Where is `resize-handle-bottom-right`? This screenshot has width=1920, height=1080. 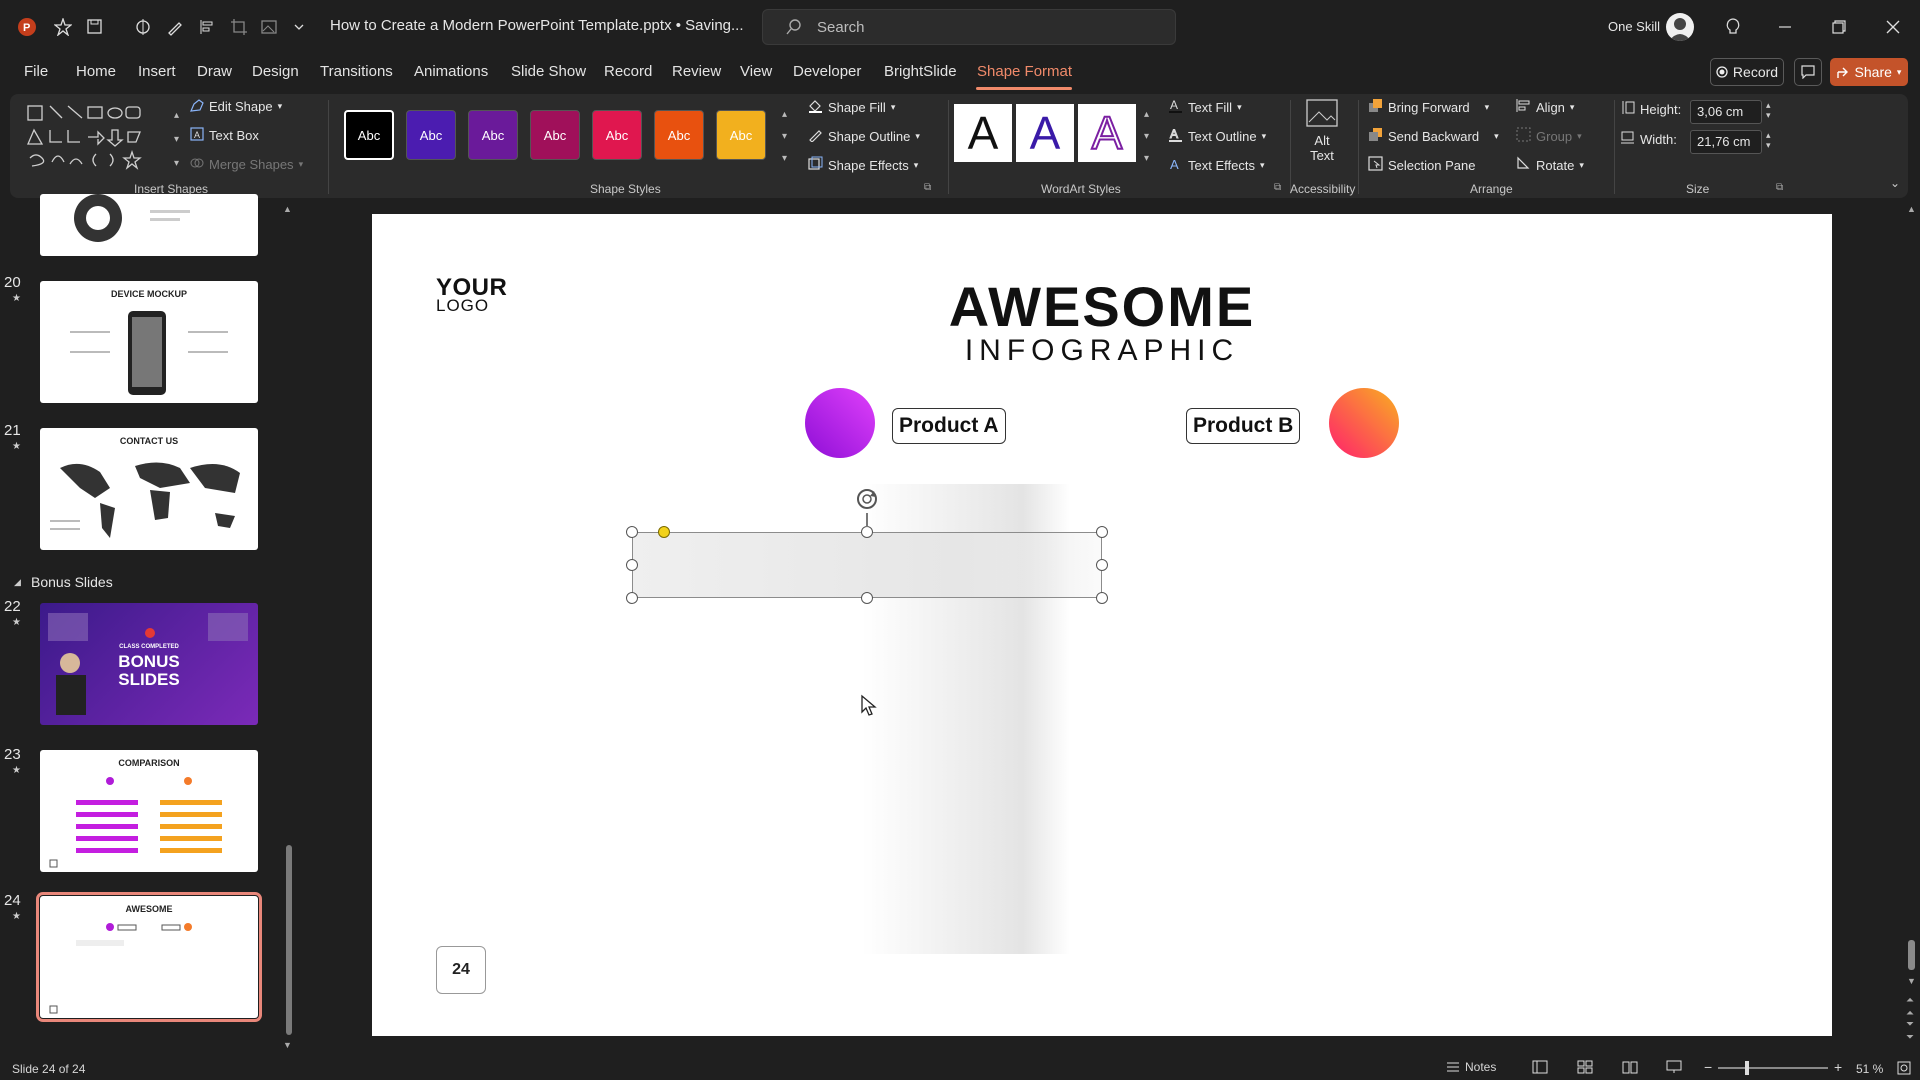 resize-handle-bottom-right is located at coordinates (1102, 598).